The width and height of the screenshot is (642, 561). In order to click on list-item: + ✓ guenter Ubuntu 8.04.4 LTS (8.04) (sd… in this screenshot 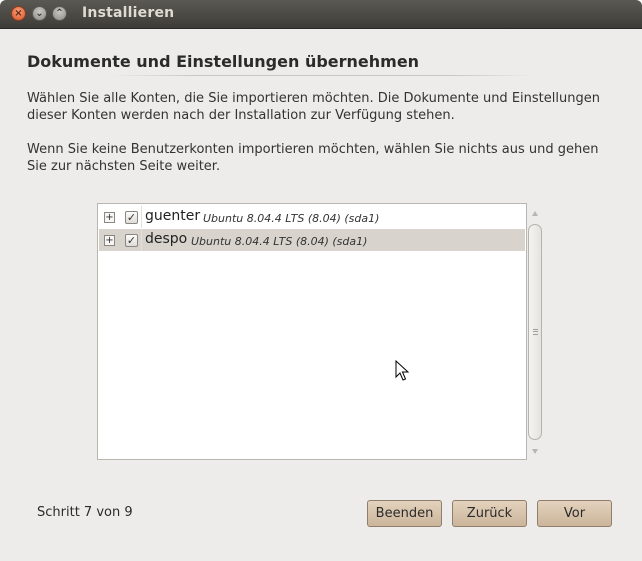, I will do `click(312, 217)`.